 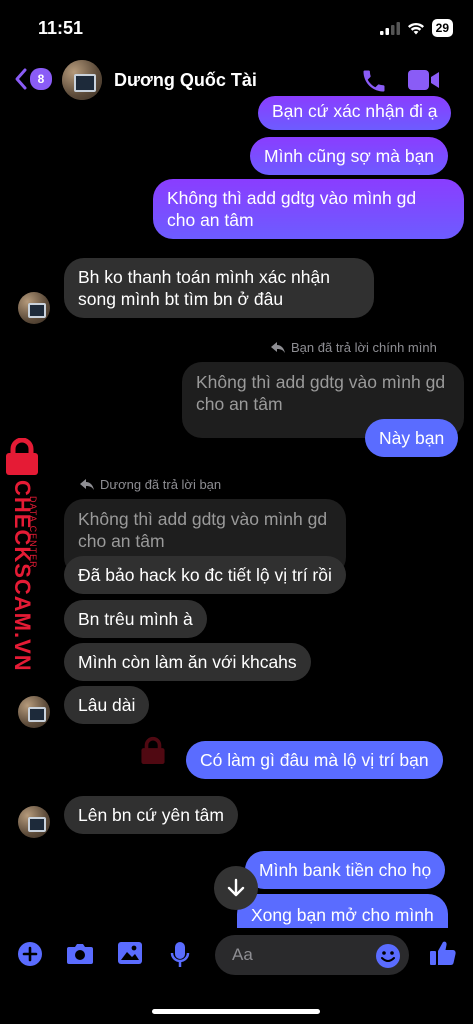 I want to click on status-bar: 11:51 29, so click(x=236, y=28).